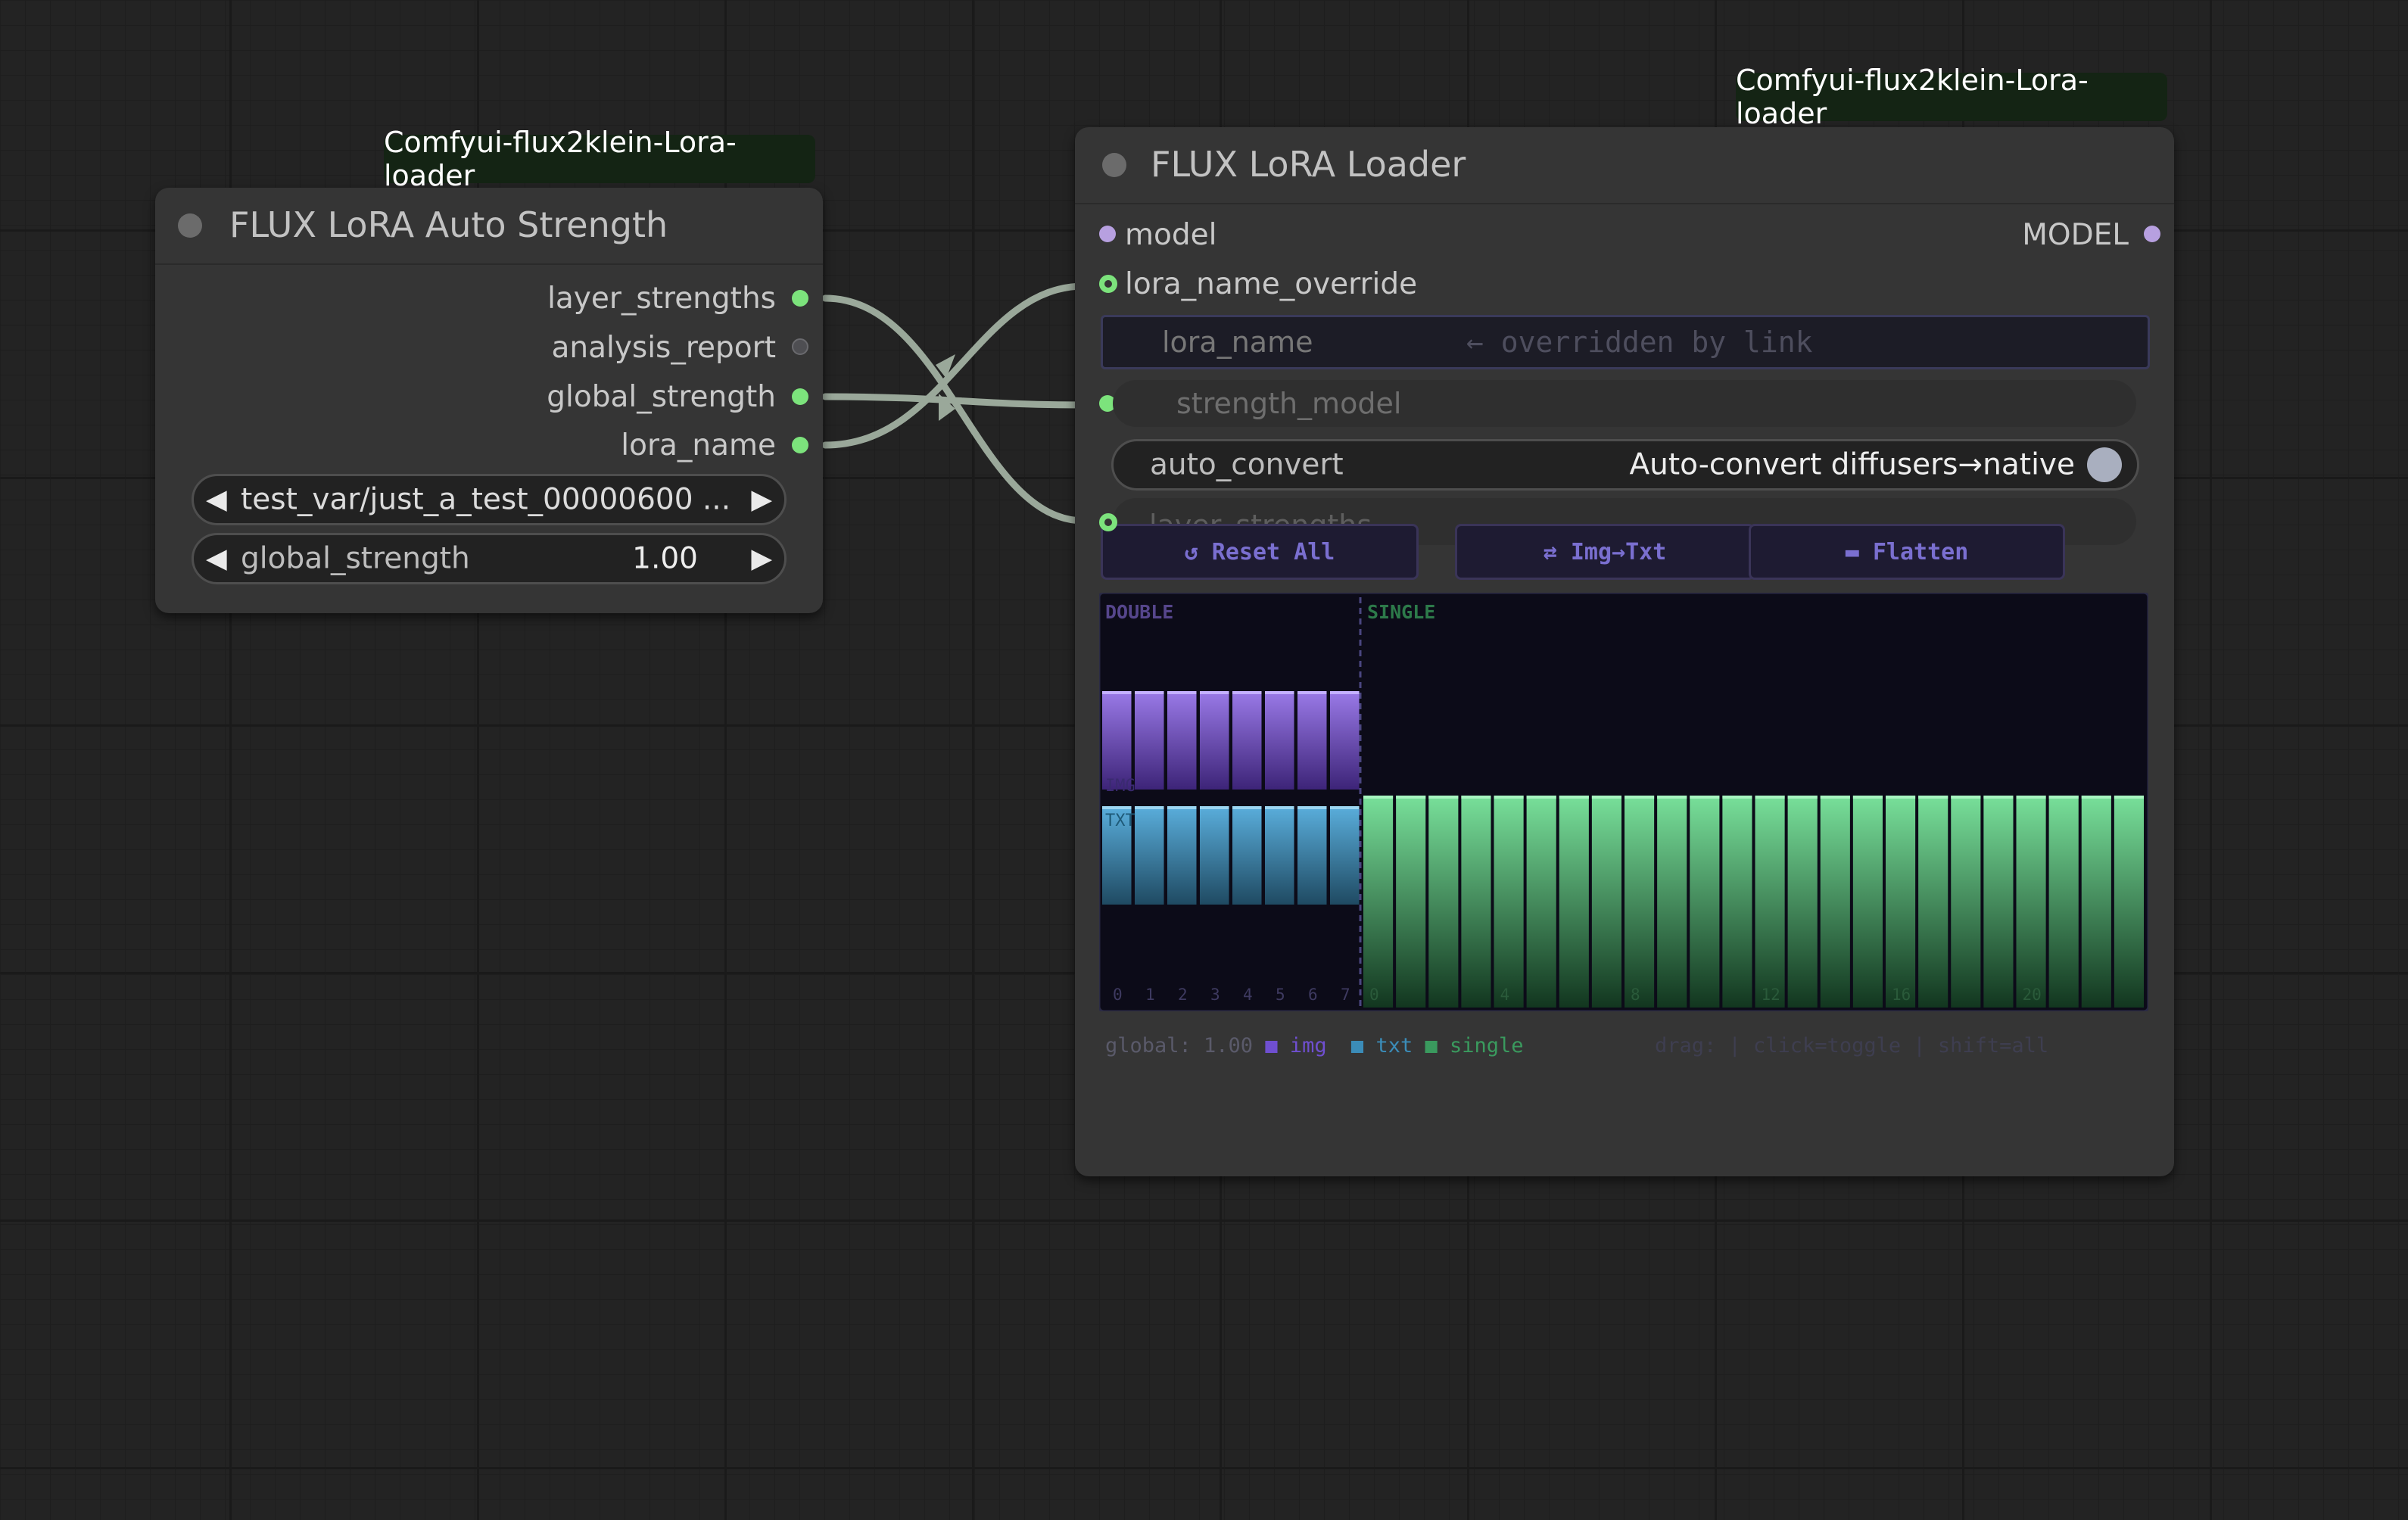 The image size is (2408, 1520). I want to click on toggle-knob-icon, so click(2104, 465).